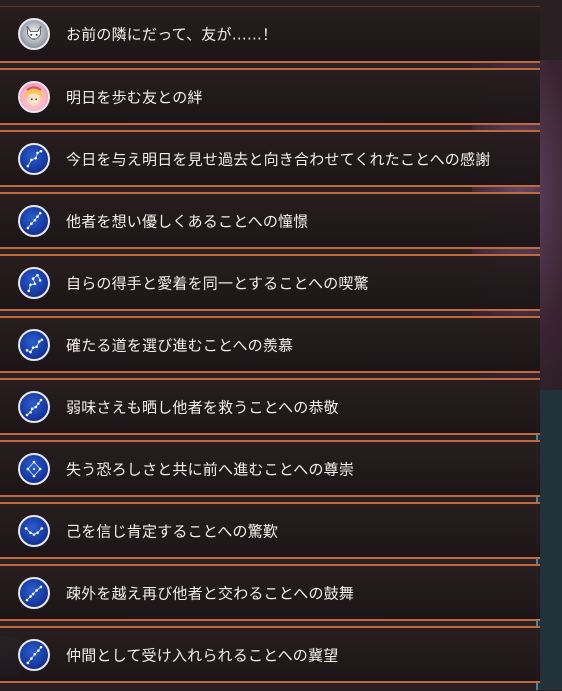  Describe the element at coordinates (210, 593) in the screenshot. I see `achievement-label: 疎外を越え再び他者と交わることへの鼓舞` at that location.